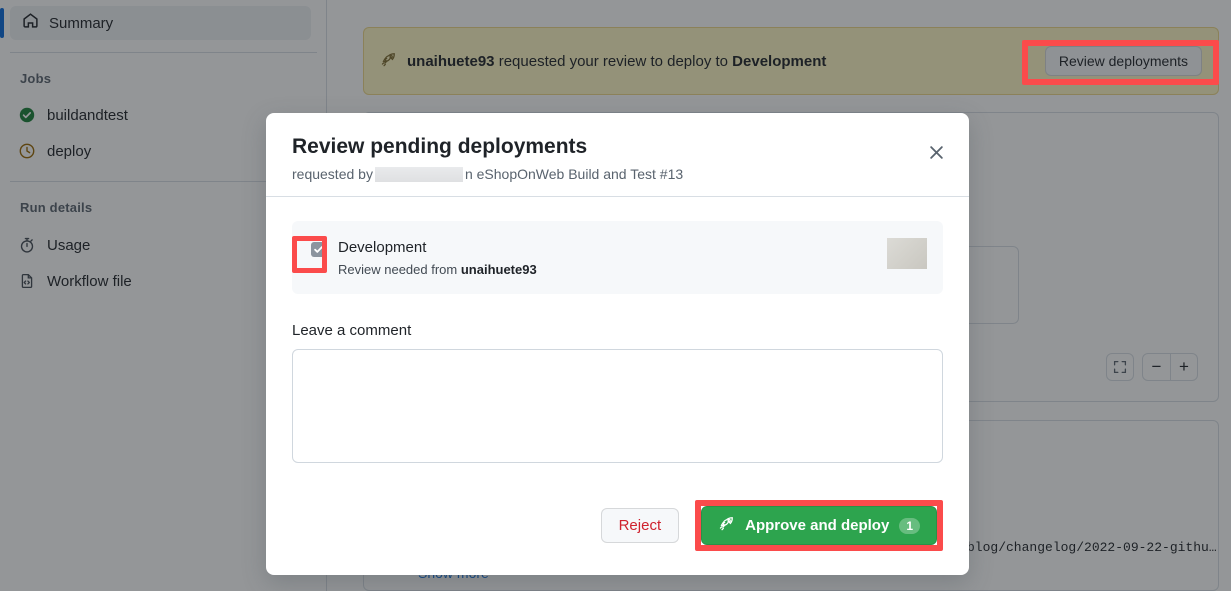 The image size is (1231, 591). I want to click on highlight-approve-and-deploy-button: Approve and deploy 1, so click(819, 525).